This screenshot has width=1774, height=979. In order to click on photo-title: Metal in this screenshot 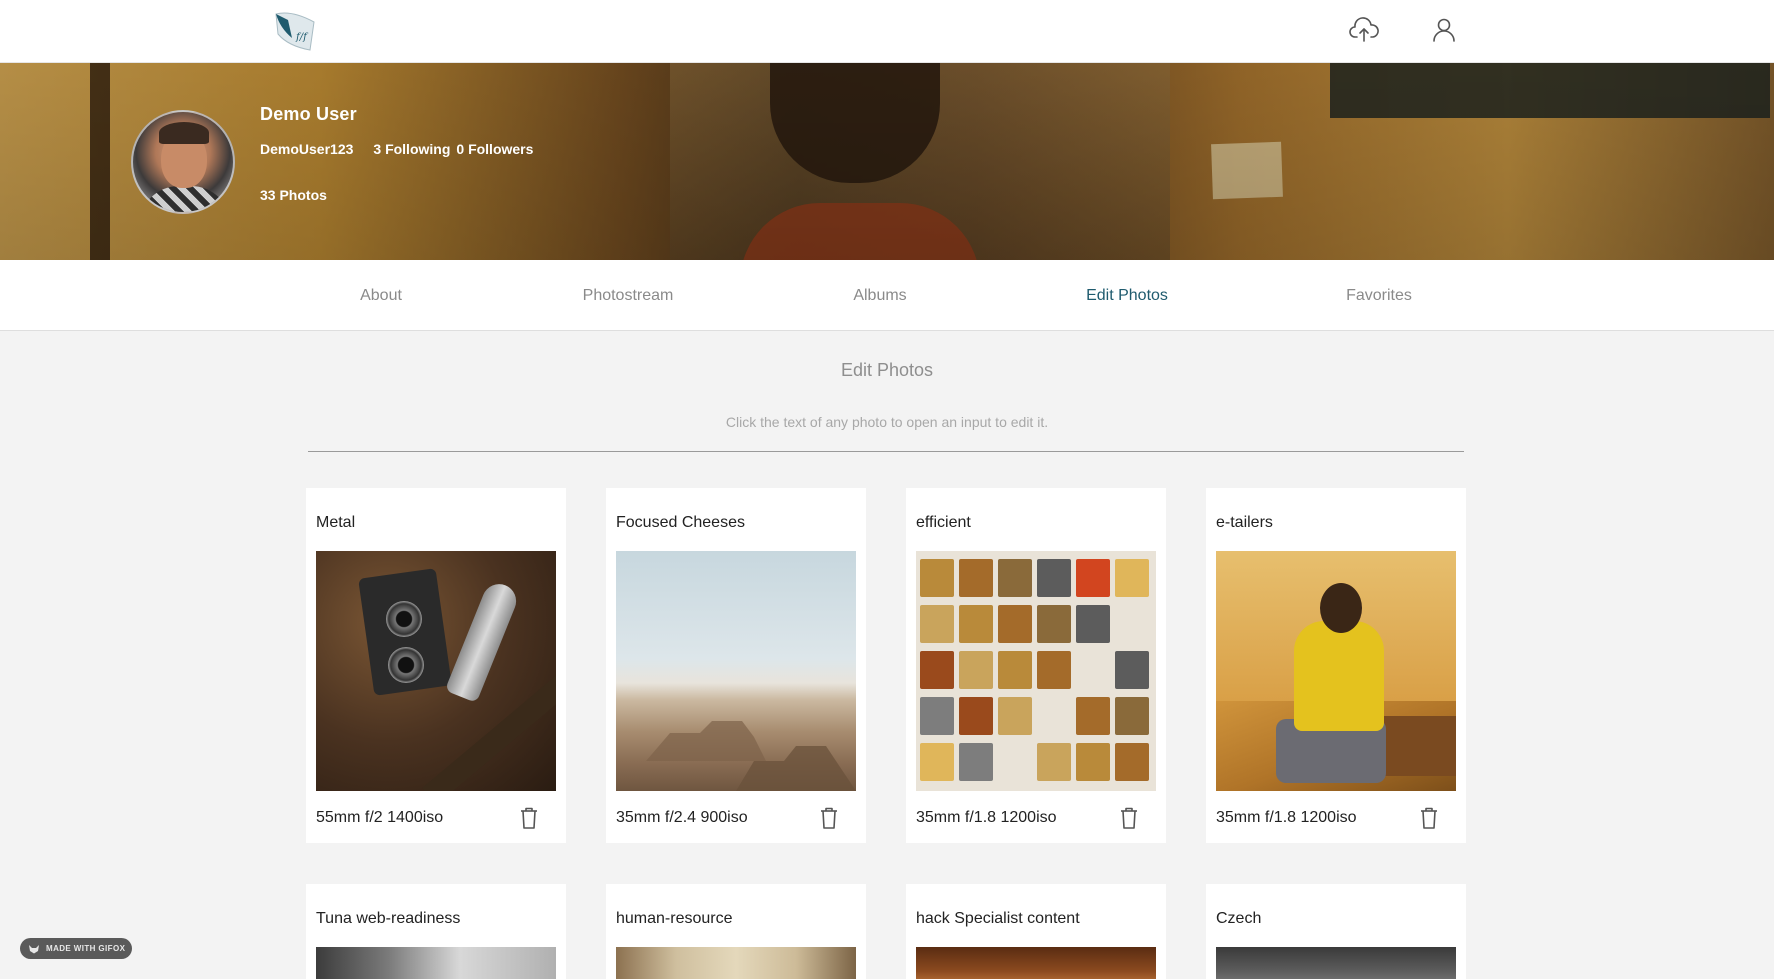, I will do `click(335, 523)`.